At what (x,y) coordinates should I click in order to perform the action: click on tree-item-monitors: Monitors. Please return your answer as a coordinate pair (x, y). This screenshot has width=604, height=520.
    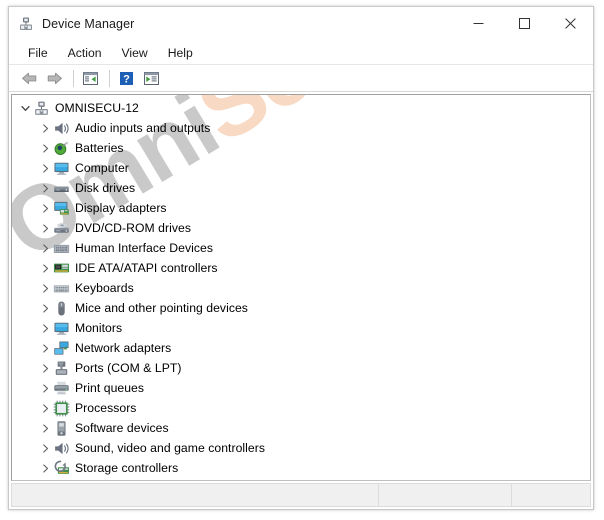
    Looking at the image, I should click on (301, 328).